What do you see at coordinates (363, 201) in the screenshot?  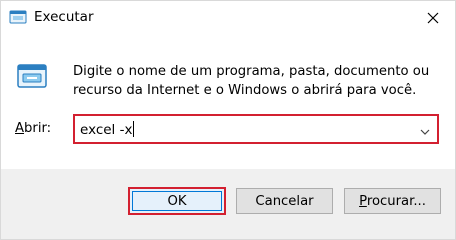 I see `browse-accelerator: P` at bounding box center [363, 201].